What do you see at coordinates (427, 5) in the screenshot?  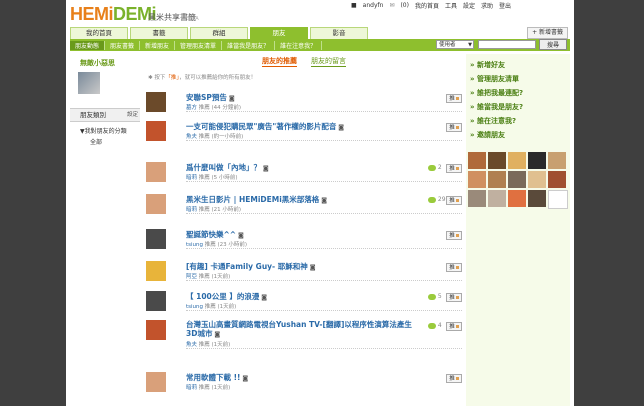 I see `top-link-home: 我的首頁` at bounding box center [427, 5].